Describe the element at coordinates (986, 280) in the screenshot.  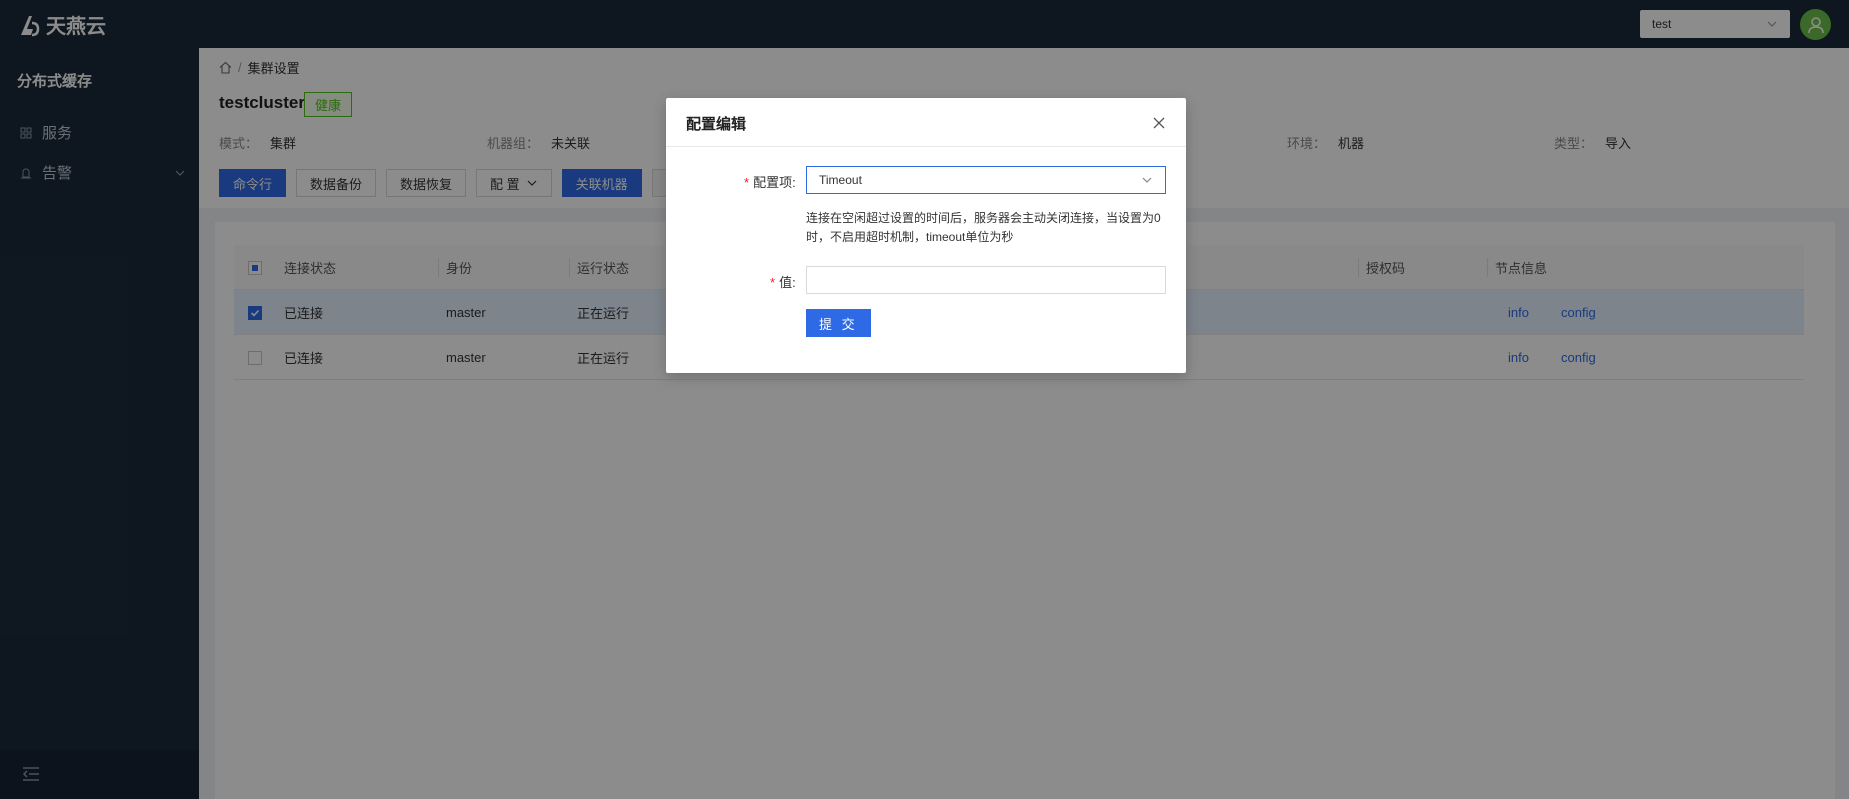
I see `value-input` at that location.